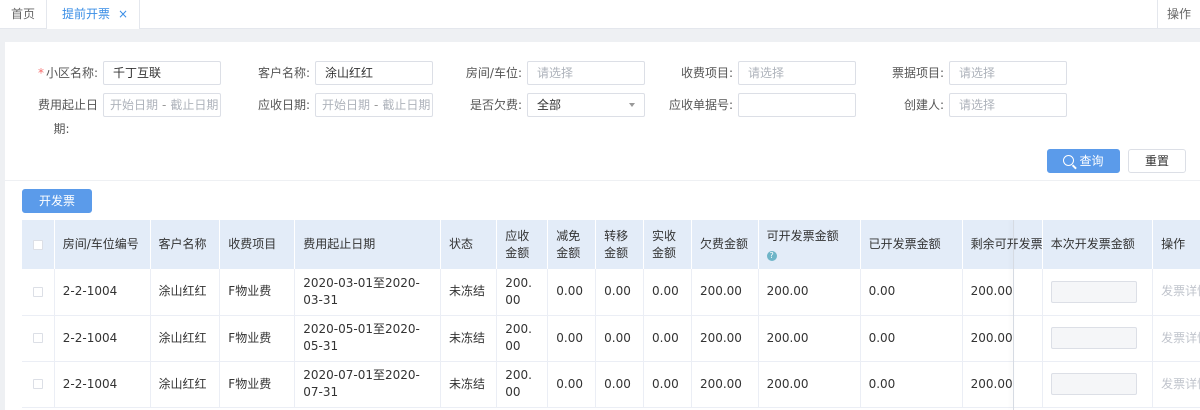 This screenshot has height=410, width=1200. I want to click on col-status: 状态, so click(469, 244).